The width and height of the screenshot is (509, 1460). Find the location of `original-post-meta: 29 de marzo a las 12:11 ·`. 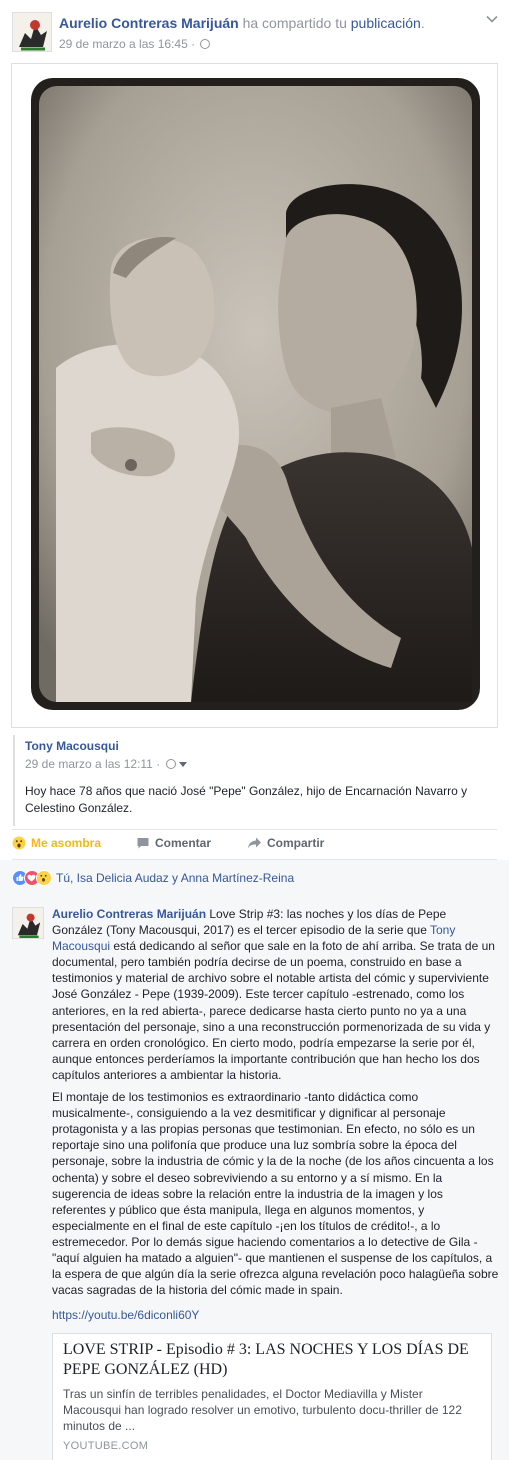

original-post-meta: 29 de marzo a las 12:11 · is located at coordinates (106, 764).